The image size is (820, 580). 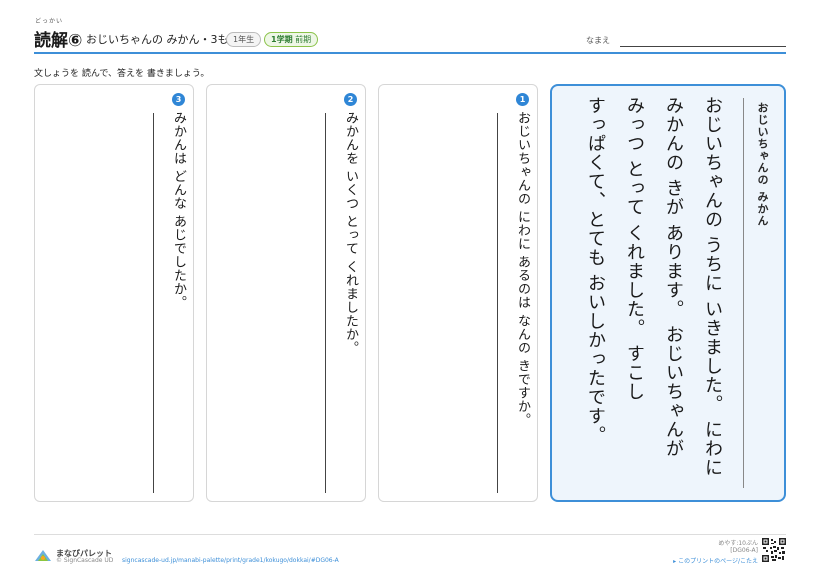 What do you see at coordinates (744, 550) in the screenshot?
I see `worksheet-code: [DG06-A]` at bounding box center [744, 550].